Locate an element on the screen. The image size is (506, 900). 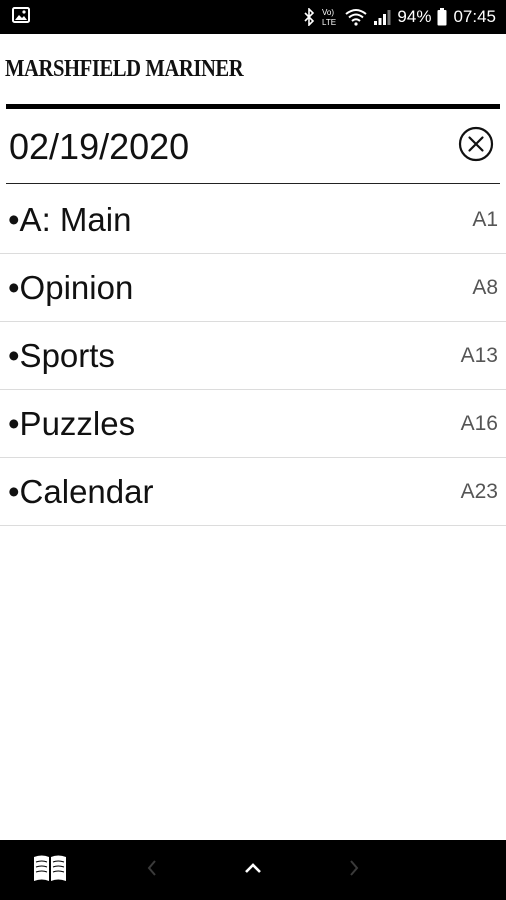
volte-icon: Vo) LTE is located at coordinates (330, 17).